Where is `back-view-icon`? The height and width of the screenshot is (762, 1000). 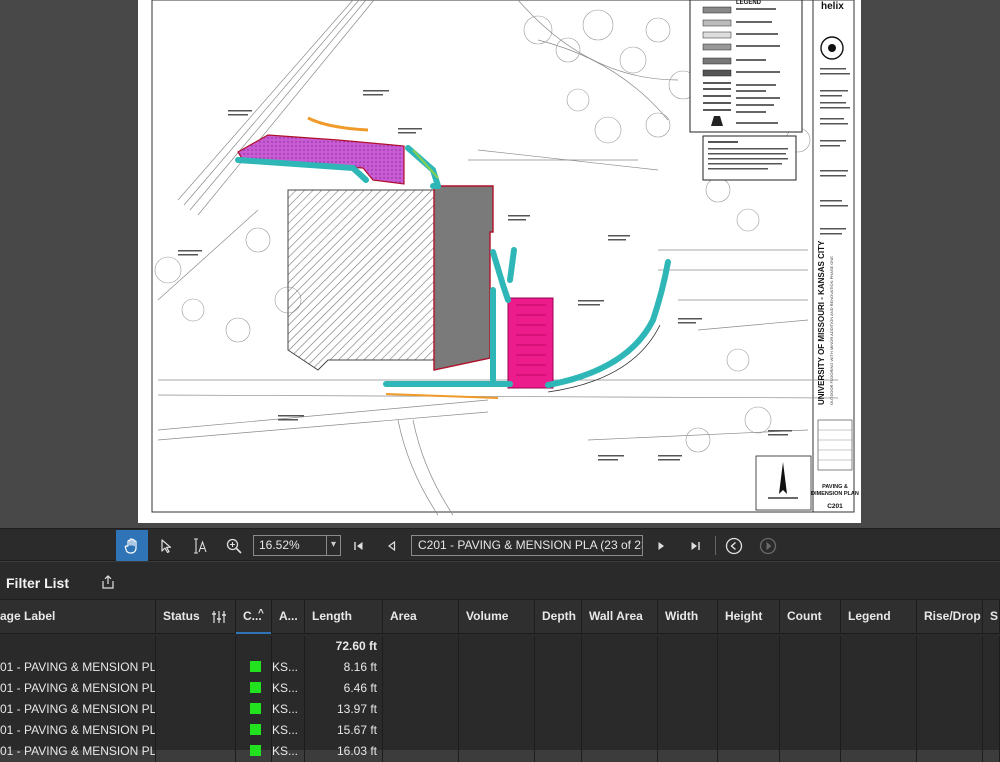
back-view-icon is located at coordinates (734, 545).